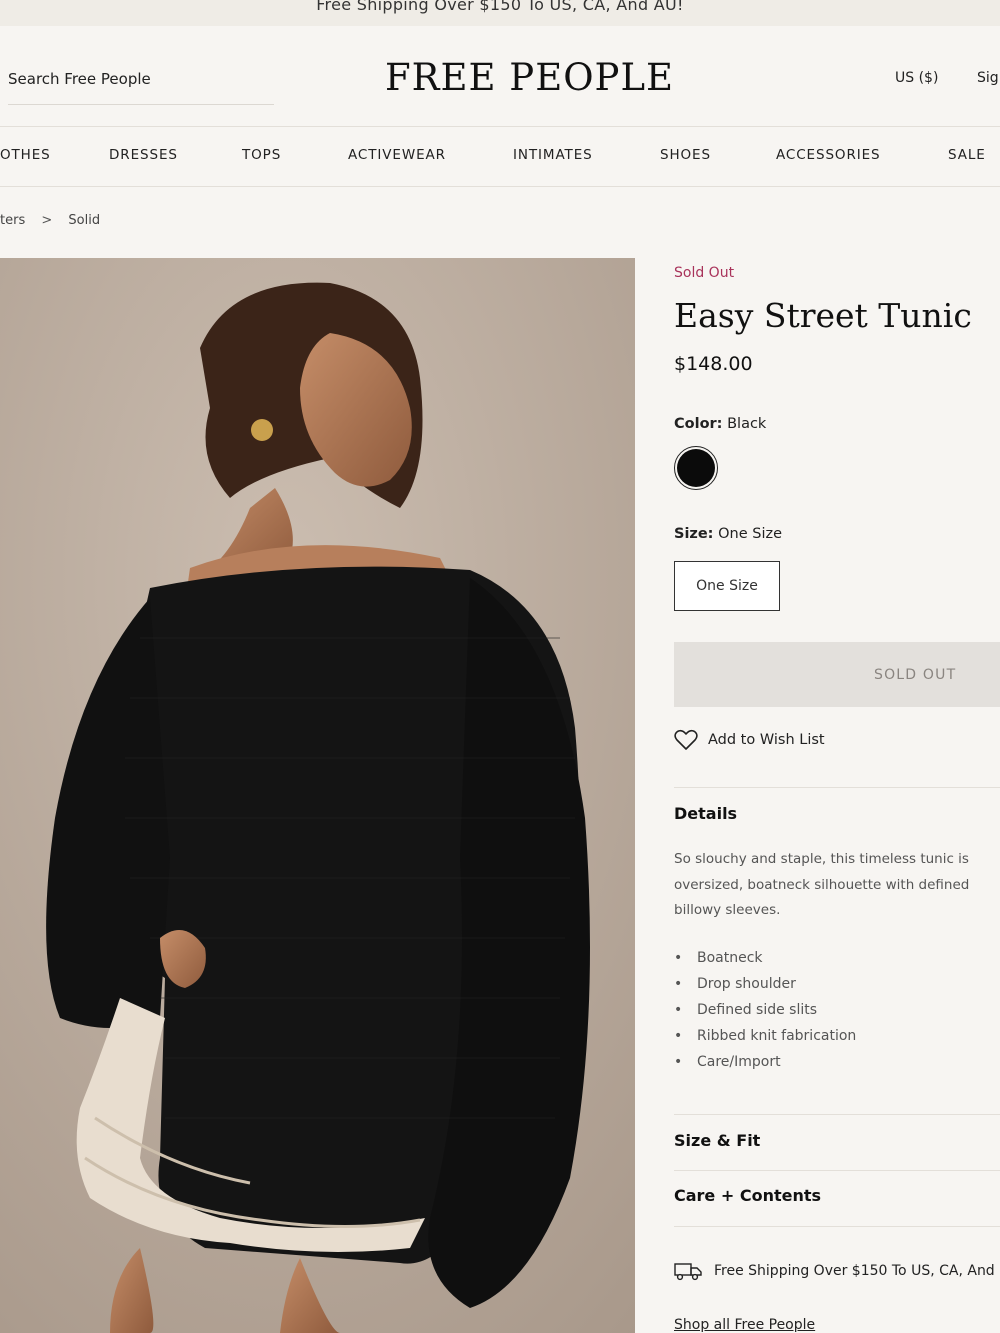 This screenshot has width=1000, height=1333. I want to click on sign-in-link: Sig, so click(988, 78).